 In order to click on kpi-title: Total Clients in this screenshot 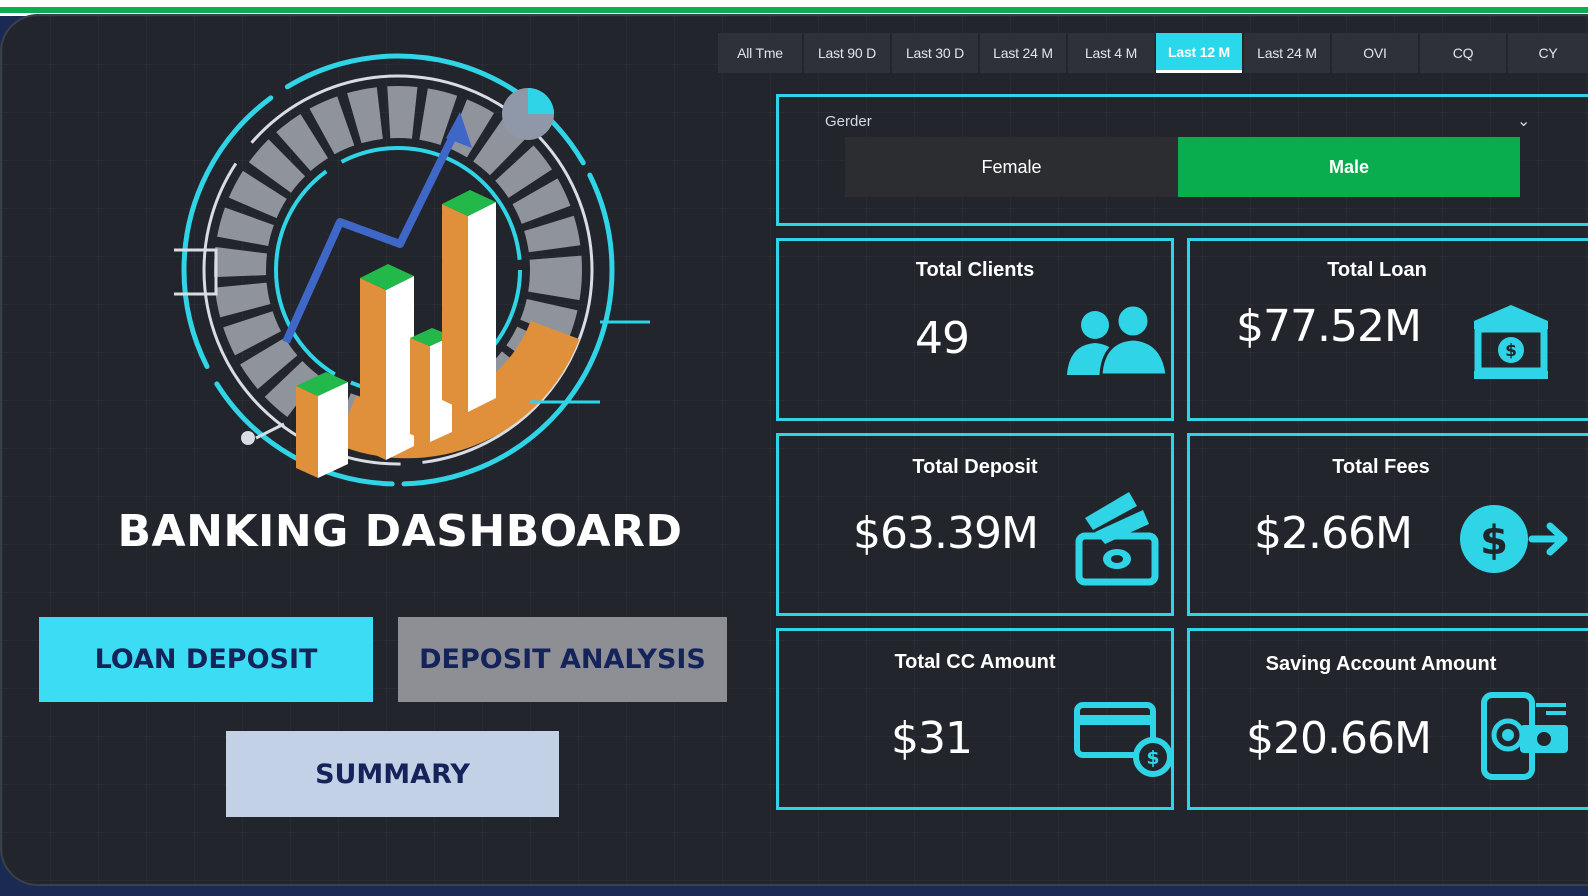, I will do `click(975, 270)`.